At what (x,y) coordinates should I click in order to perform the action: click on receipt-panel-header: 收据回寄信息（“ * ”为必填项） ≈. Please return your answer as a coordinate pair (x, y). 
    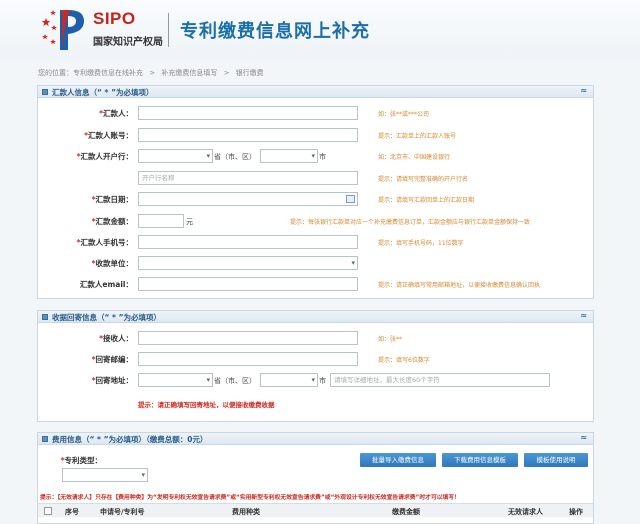
    Looking at the image, I should click on (315, 317).